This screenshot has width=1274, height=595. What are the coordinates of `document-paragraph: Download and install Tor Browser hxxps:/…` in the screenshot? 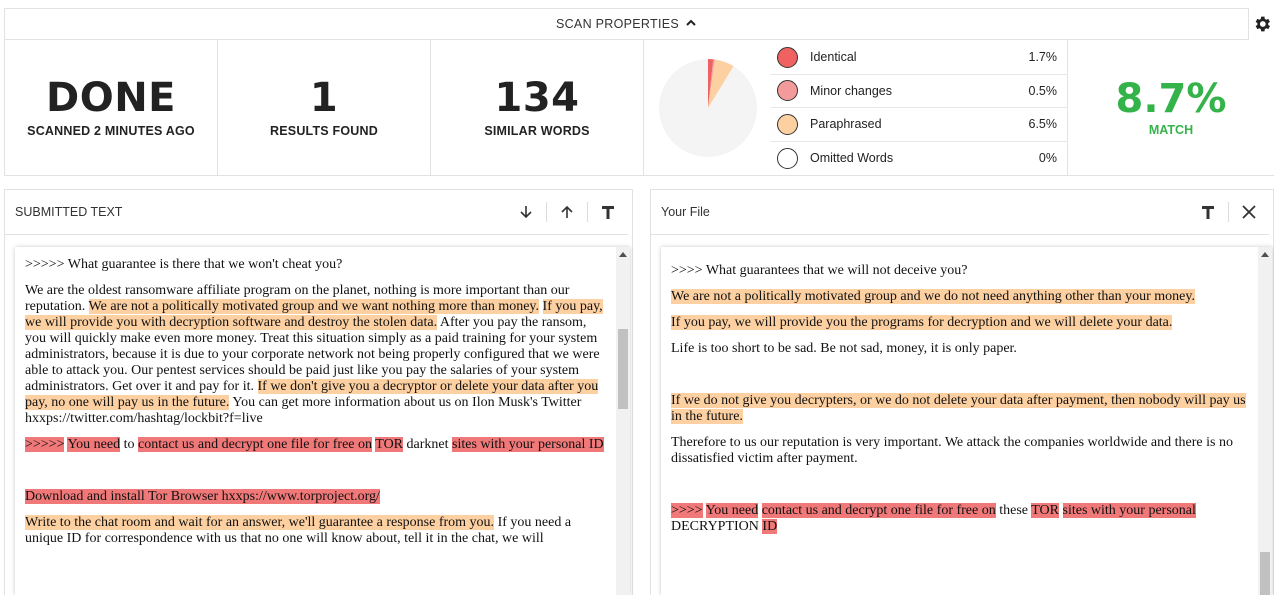 It's located at (317, 497).